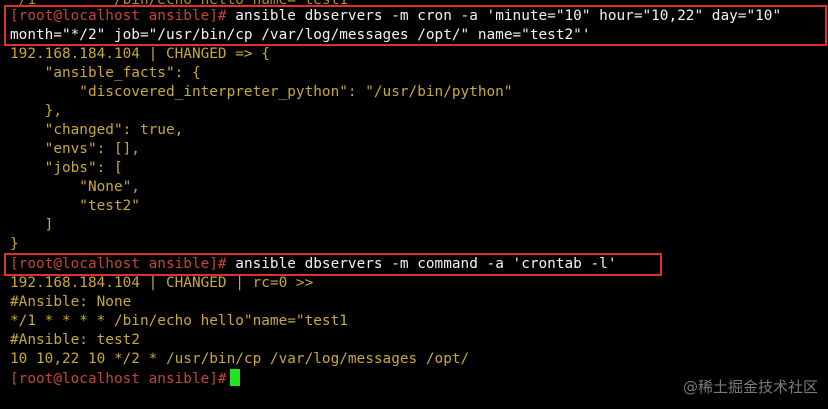  I want to click on output-line: 192.168.184.104 | CHANGED => {, so click(140, 54).